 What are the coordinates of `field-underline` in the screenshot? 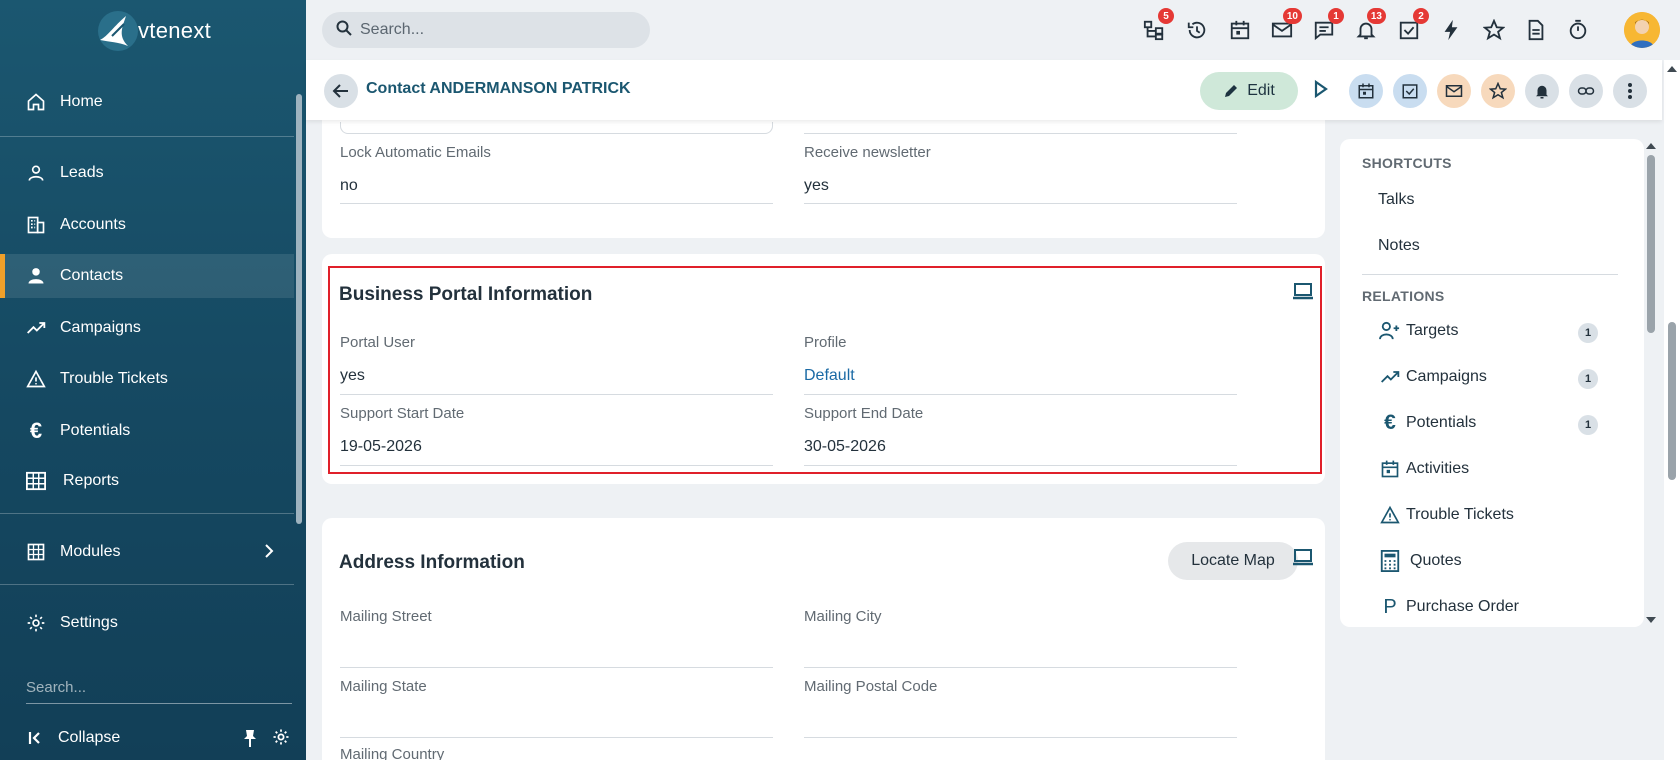 It's located at (1020, 133).